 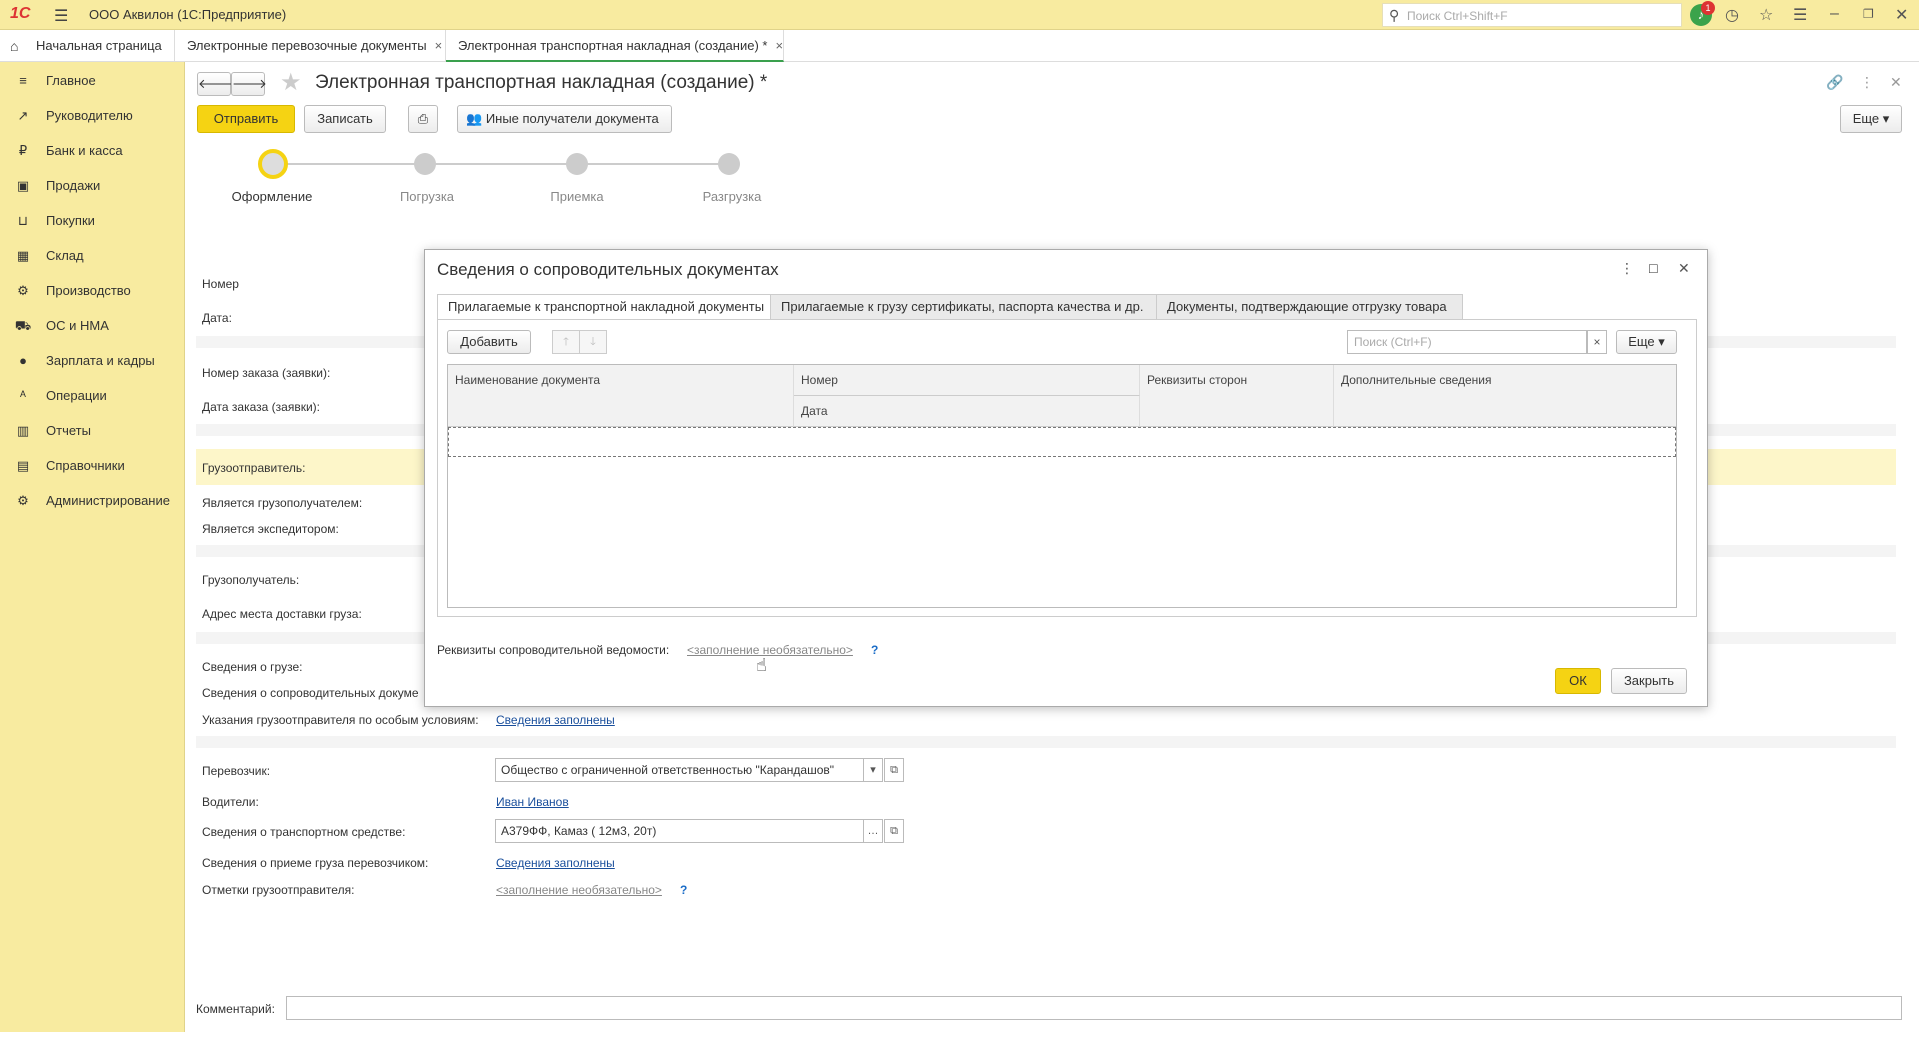 What do you see at coordinates (593, 342) in the screenshot?
I see `move-down-button: 🡓` at bounding box center [593, 342].